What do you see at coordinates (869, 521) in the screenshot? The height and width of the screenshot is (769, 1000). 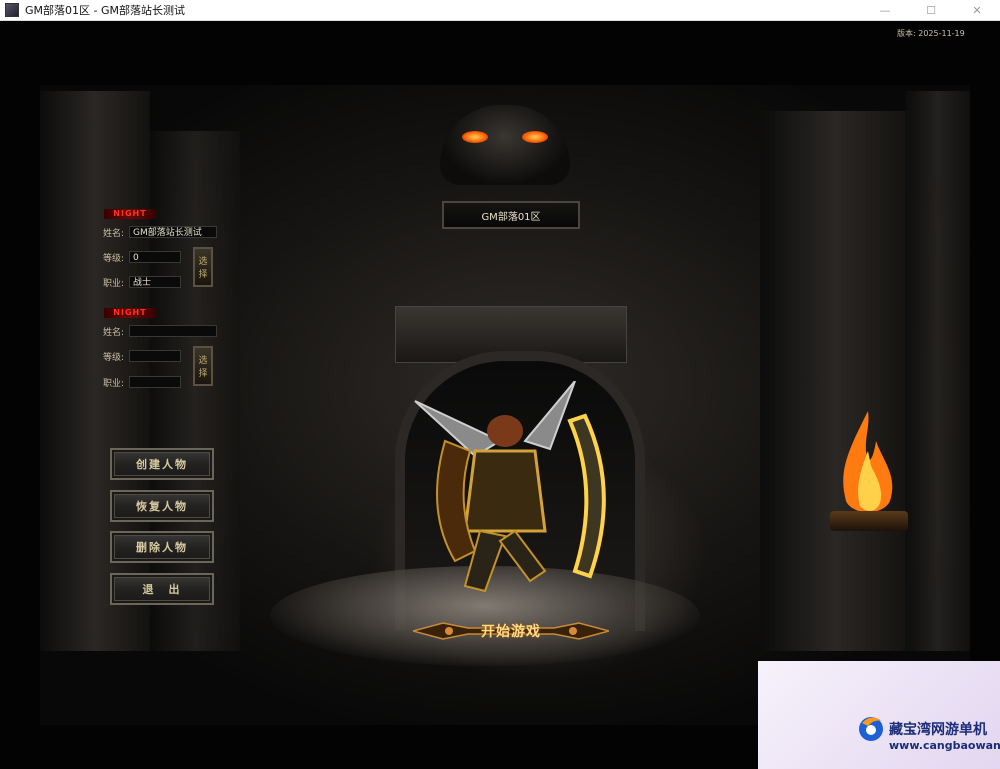 I see `brazier` at bounding box center [869, 521].